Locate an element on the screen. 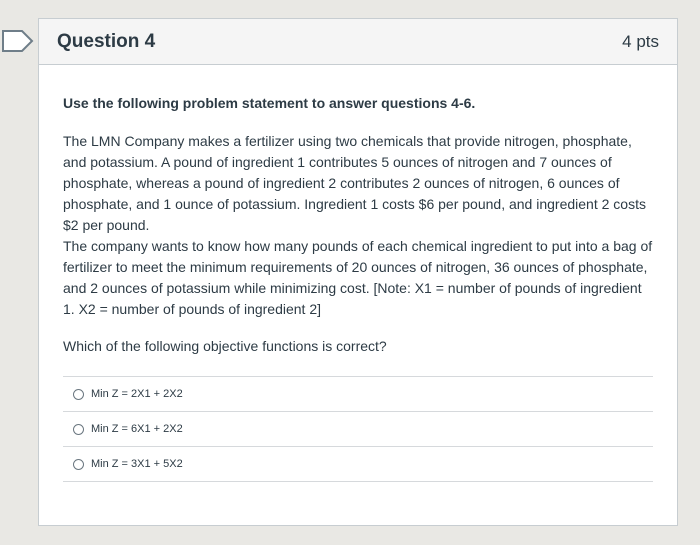  answer-label: Min Z = 3X1 + 5X2 is located at coordinates (137, 464).